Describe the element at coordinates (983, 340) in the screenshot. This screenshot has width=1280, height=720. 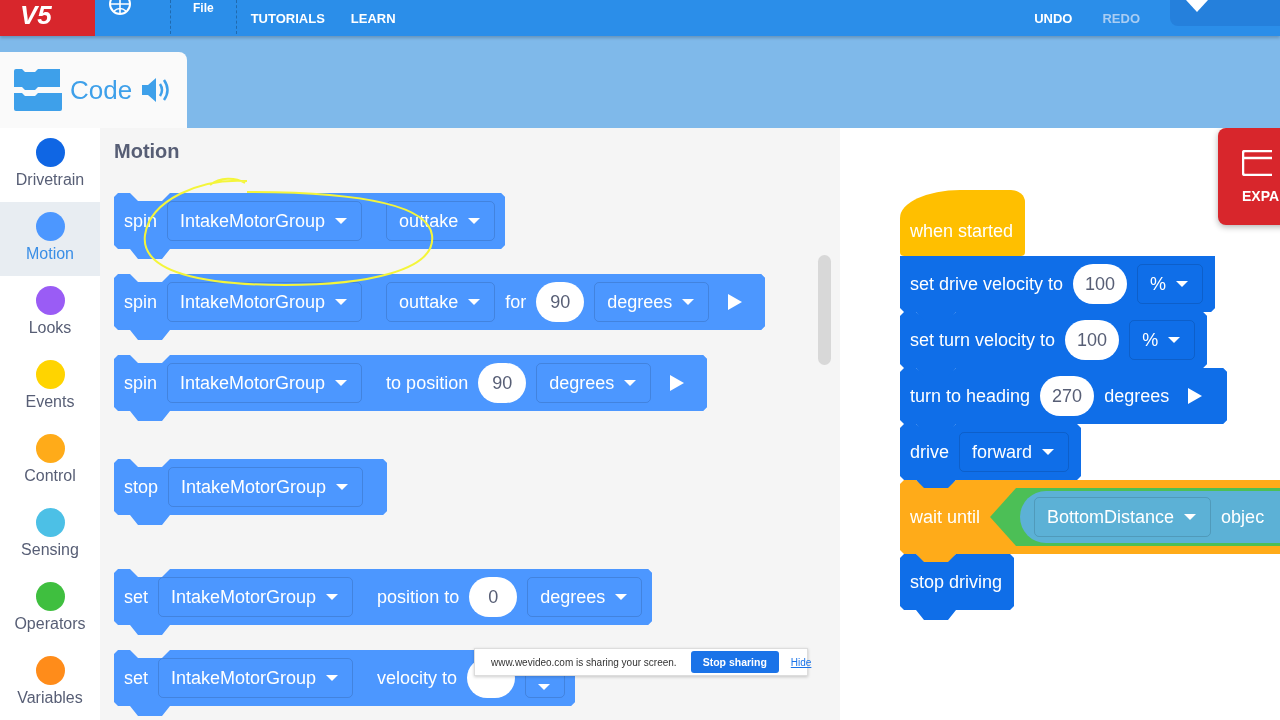
I see `block-label: set turn velocity to` at that location.